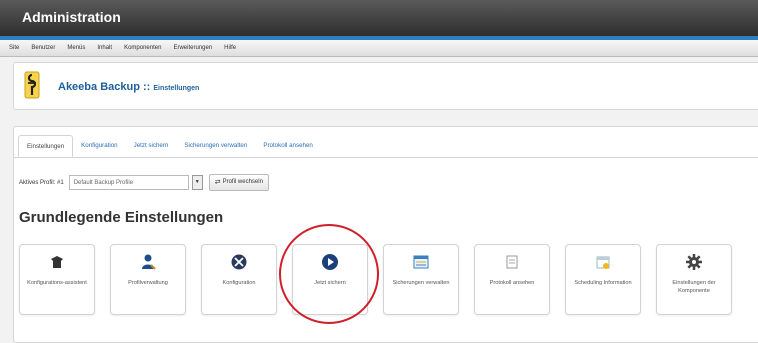  I want to click on icon-label: Protokoll ansehen, so click(512, 283).